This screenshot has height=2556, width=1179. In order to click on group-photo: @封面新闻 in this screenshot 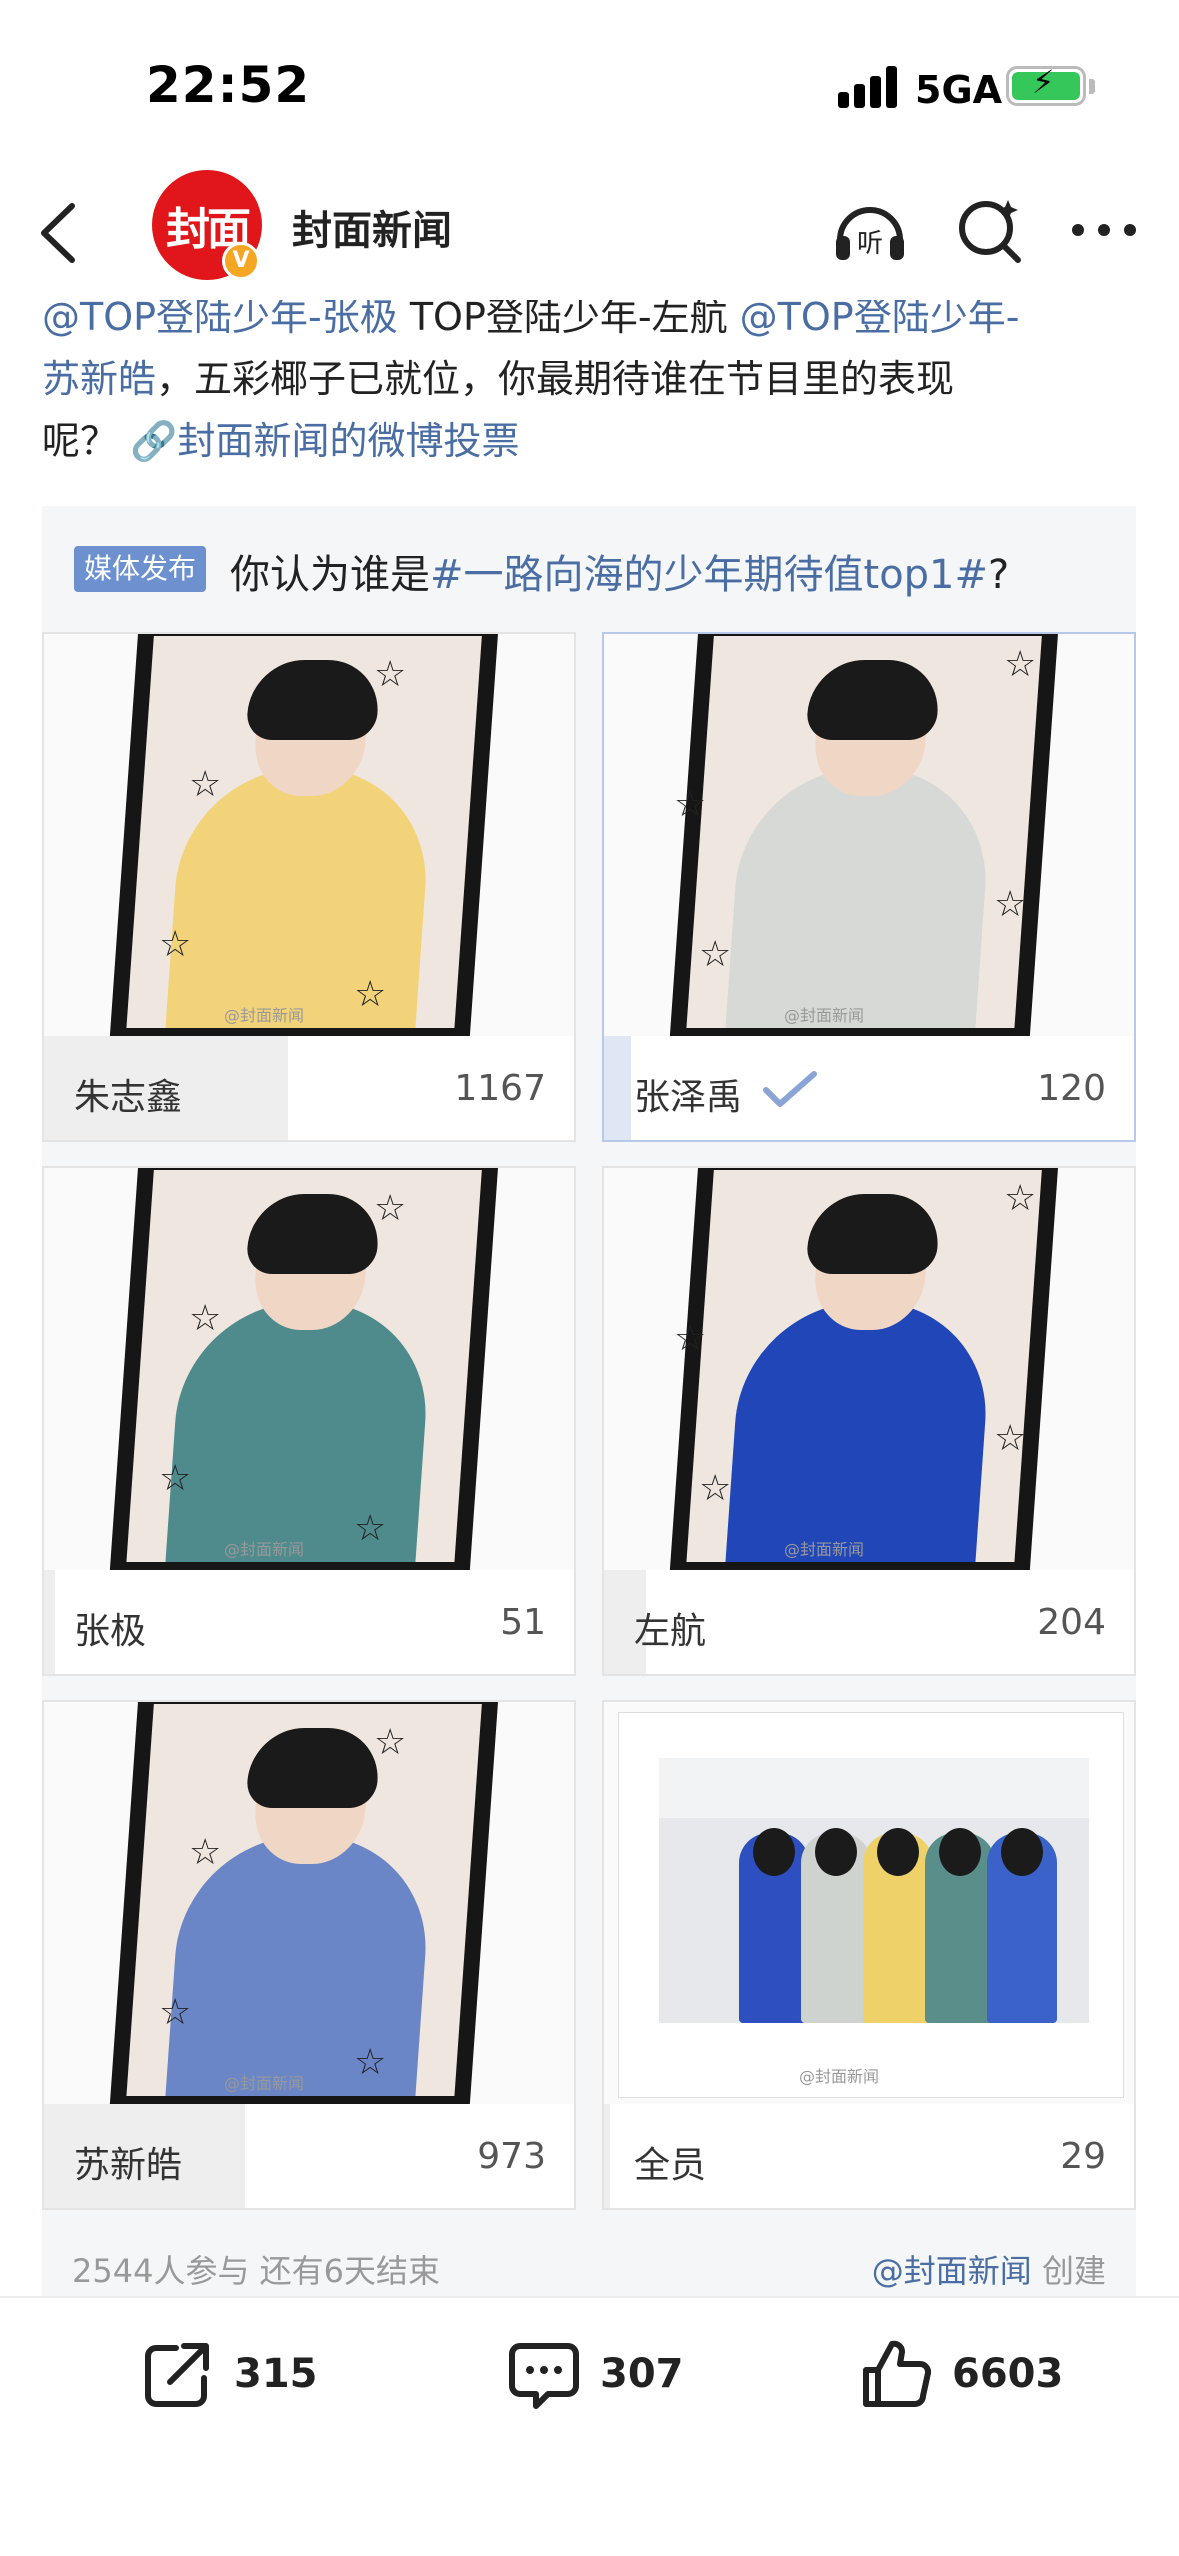, I will do `click(871, 1905)`.